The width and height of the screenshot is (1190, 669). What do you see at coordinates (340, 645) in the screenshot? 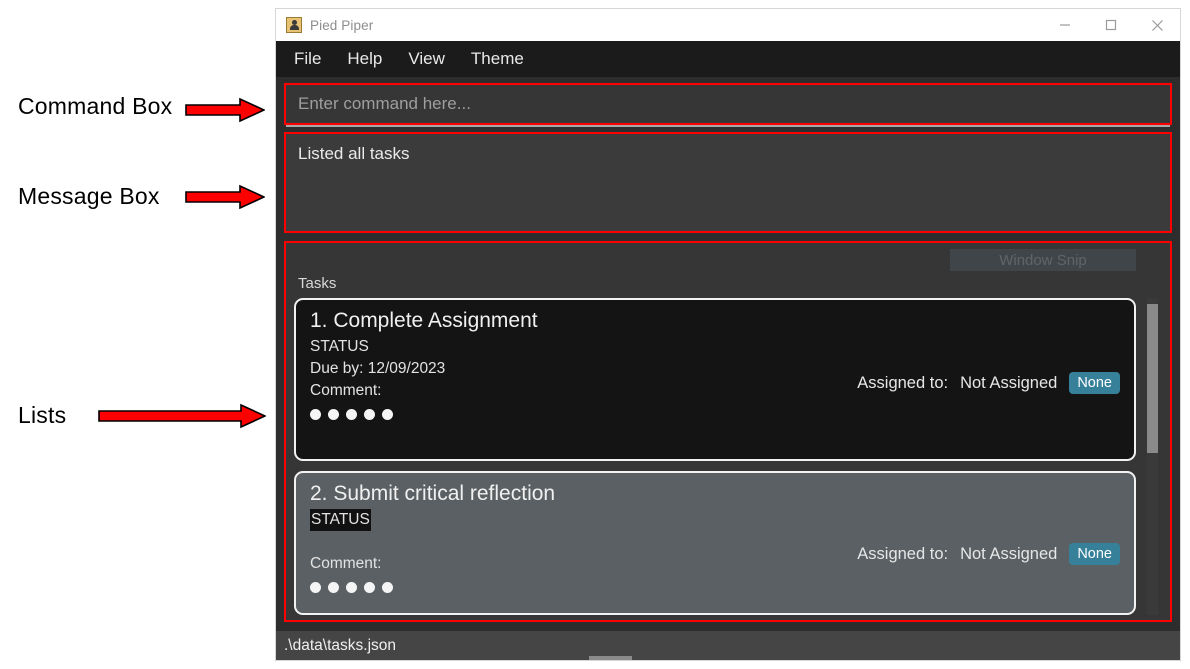
I see `statusbar-file-path: .\data\tasks.json` at bounding box center [340, 645].